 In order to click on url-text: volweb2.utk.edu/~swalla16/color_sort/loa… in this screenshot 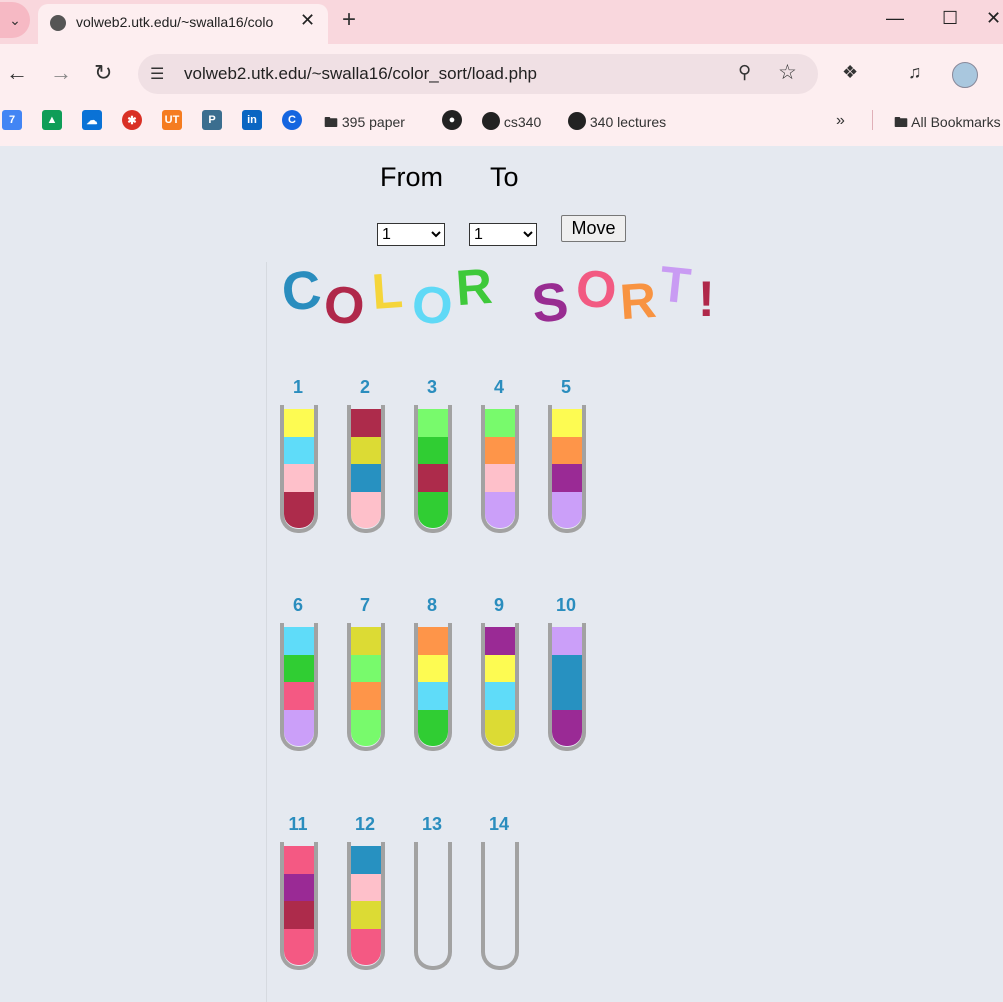, I will do `click(360, 74)`.